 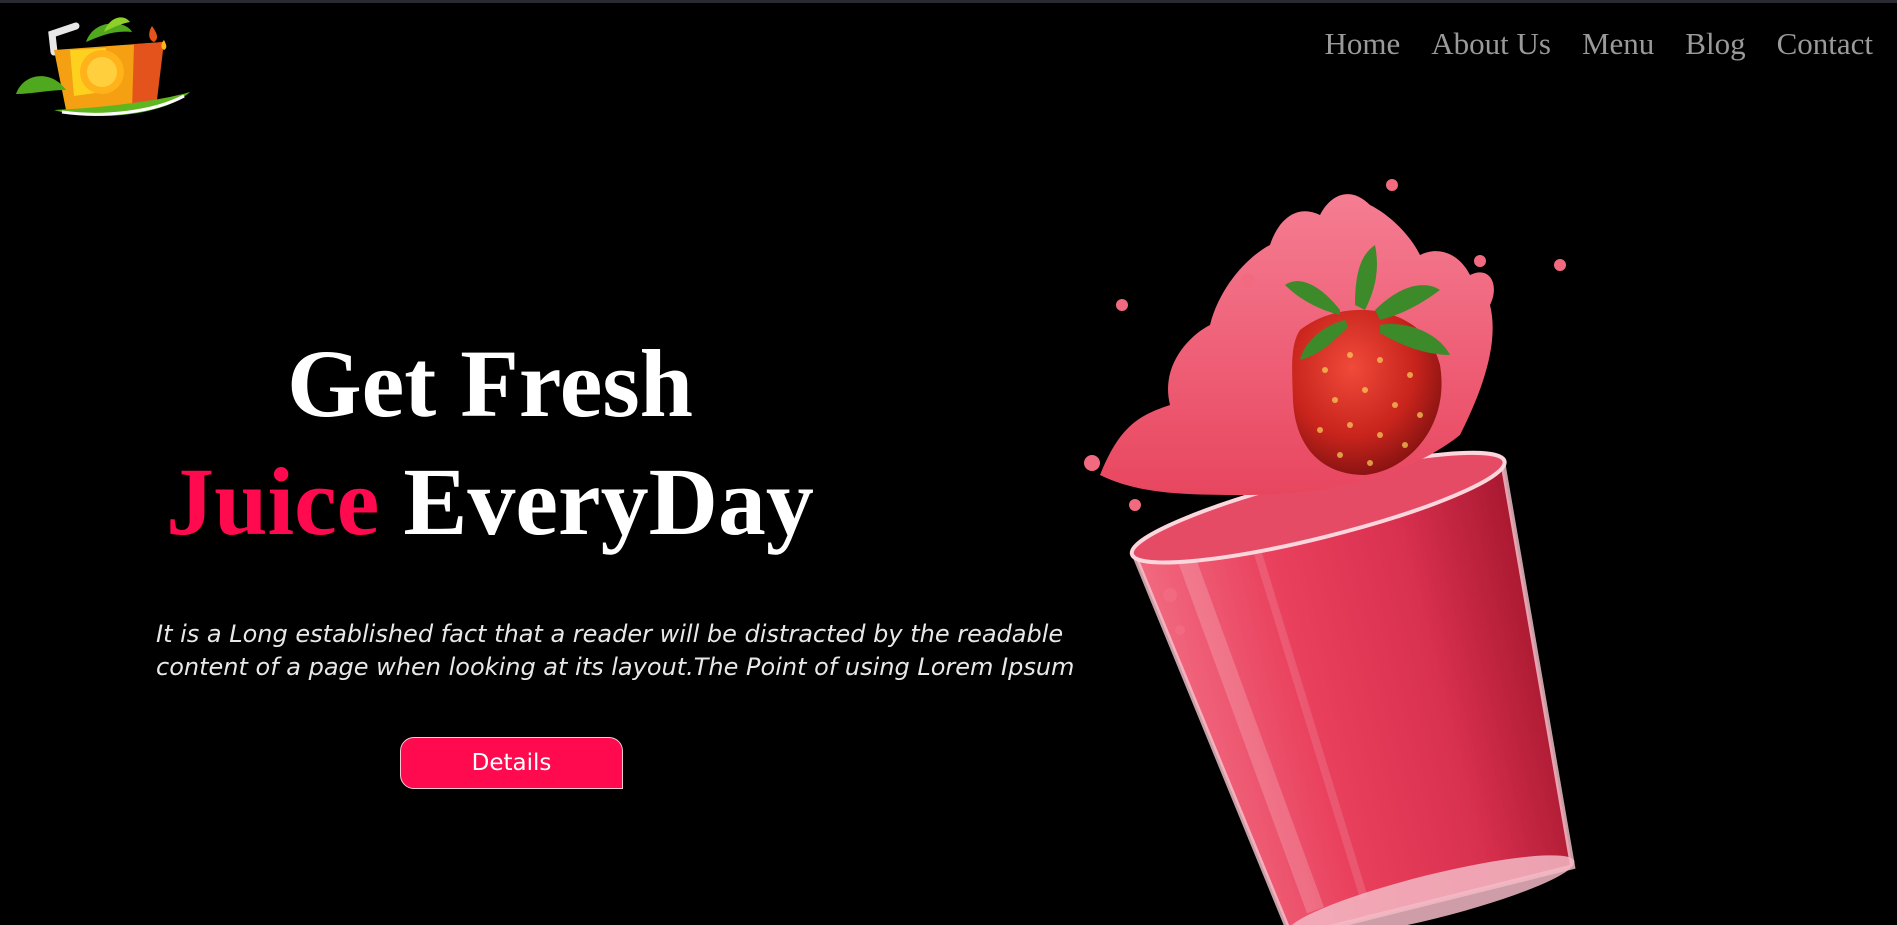 I want to click on hero-title-accent: Juice, so click(x=273, y=501).